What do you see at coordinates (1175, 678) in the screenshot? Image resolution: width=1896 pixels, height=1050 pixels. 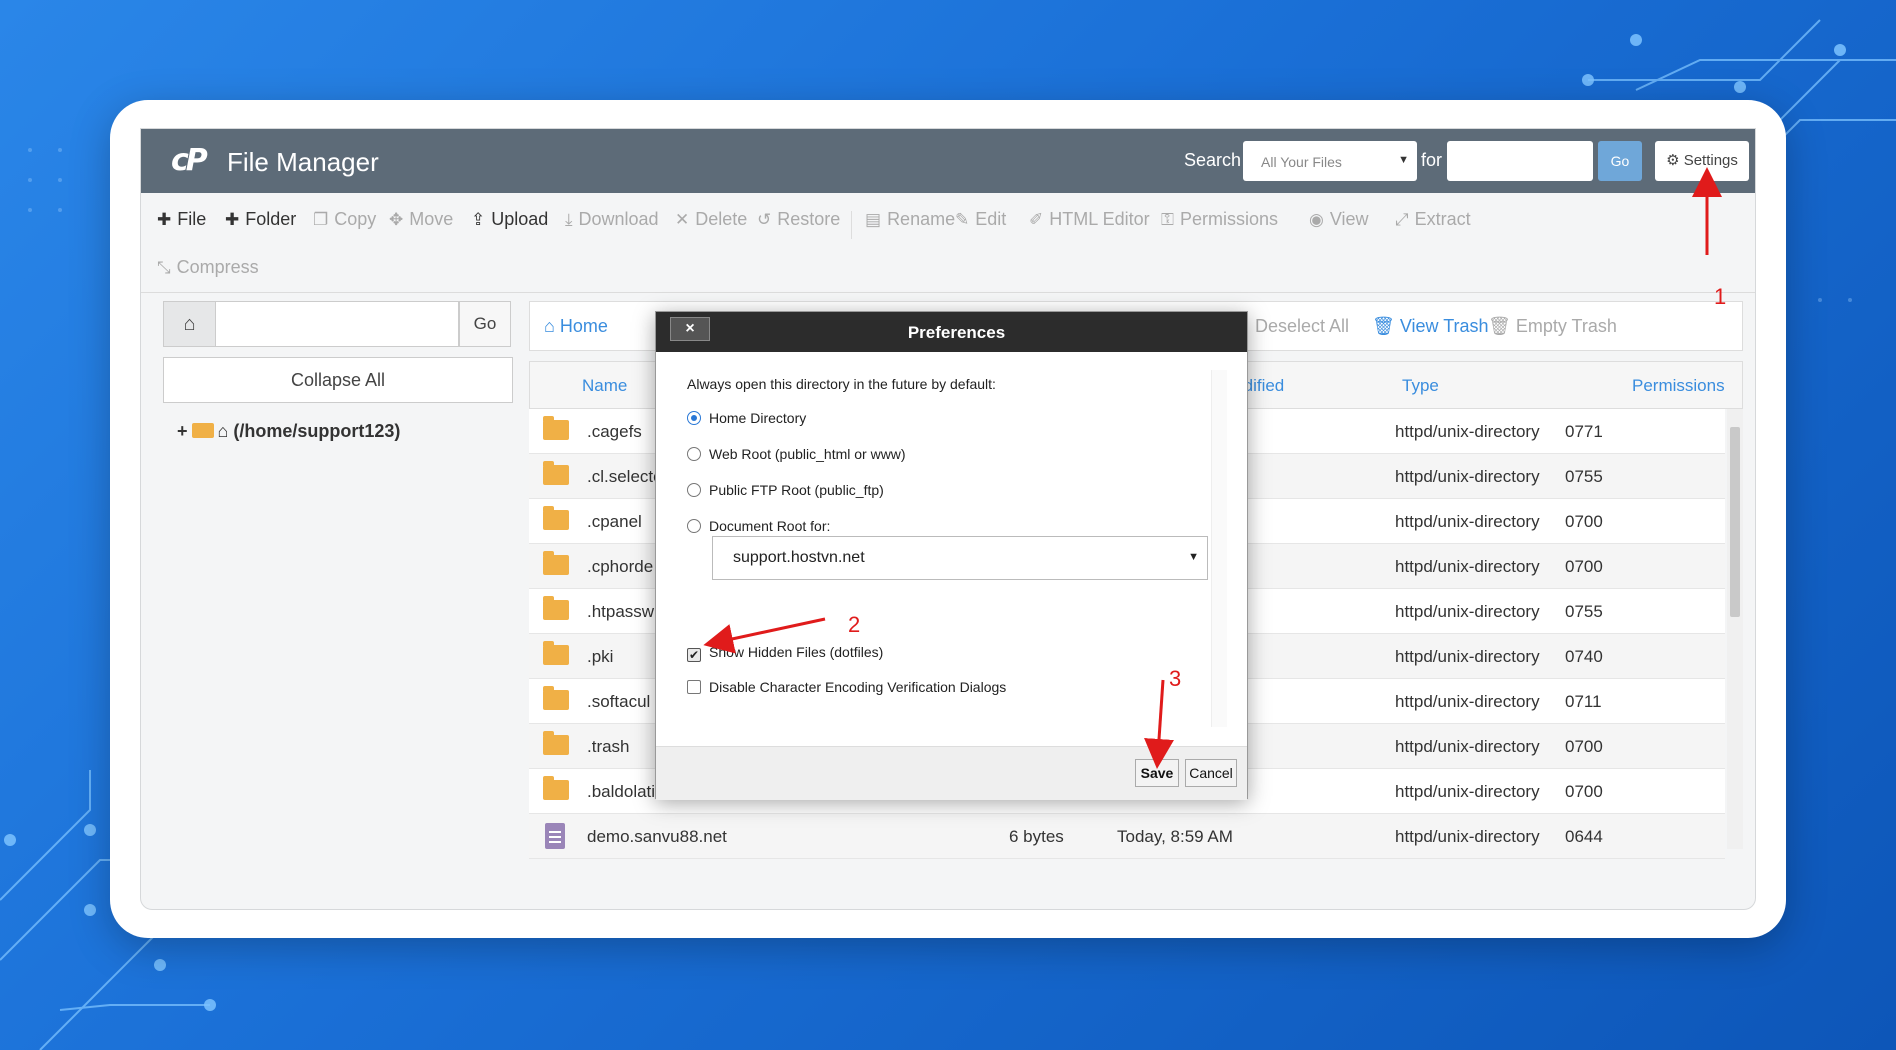 I see `step-3-label: 3` at bounding box center [1175, 678].